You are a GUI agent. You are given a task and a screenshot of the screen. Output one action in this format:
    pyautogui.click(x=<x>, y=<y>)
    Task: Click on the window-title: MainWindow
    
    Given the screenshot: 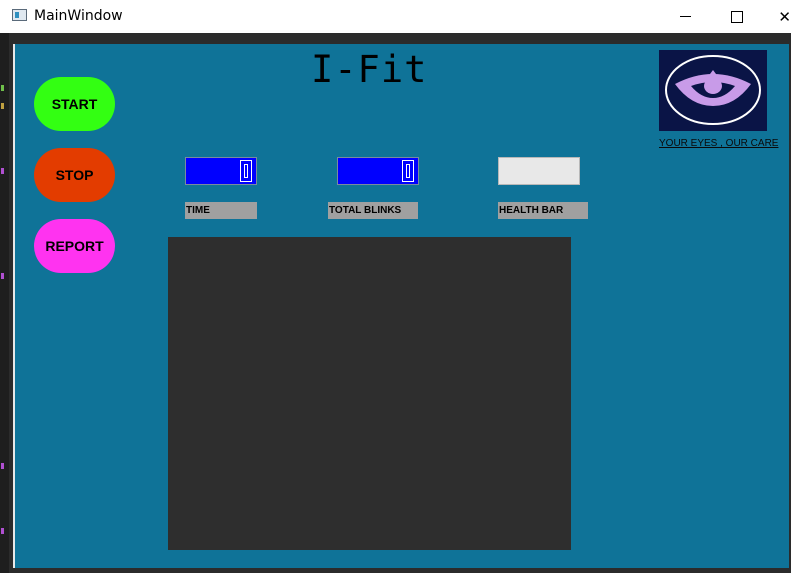 What is the action you would take?
    pyautogui.click(x=78, y=16)
    